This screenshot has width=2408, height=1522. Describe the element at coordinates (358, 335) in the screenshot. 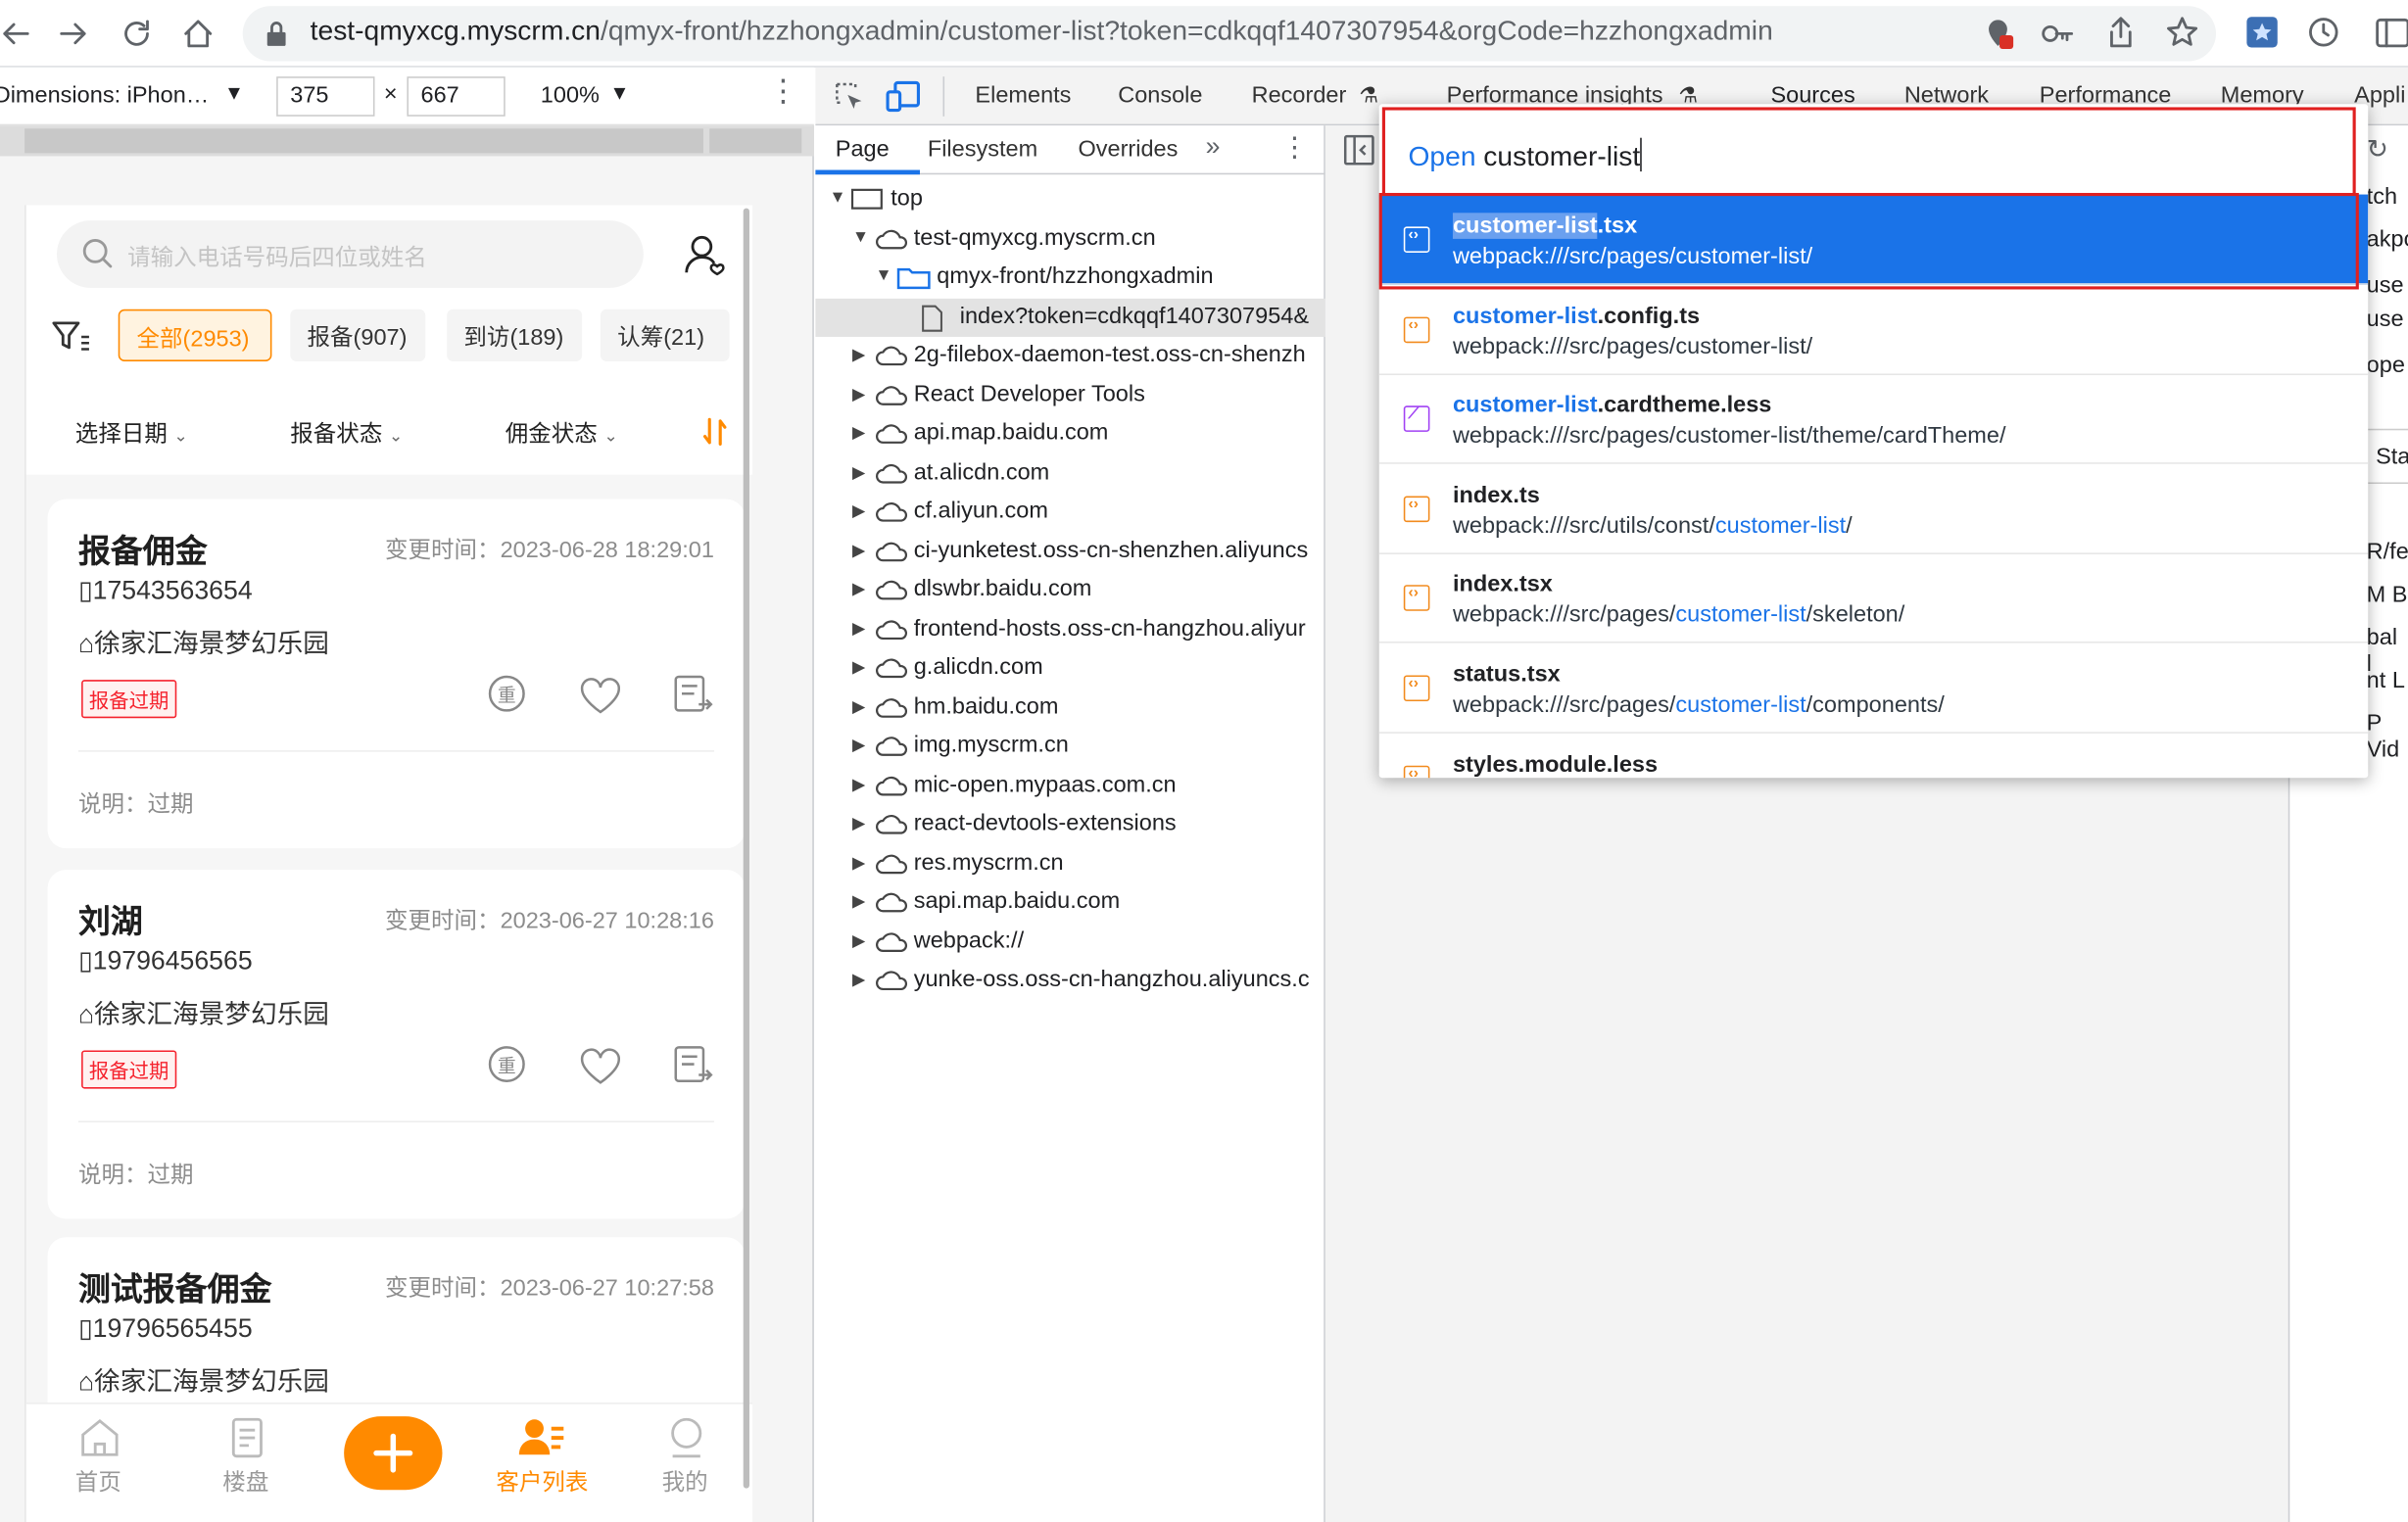

I see `filter-tab-report: 报备(907)` at that location.